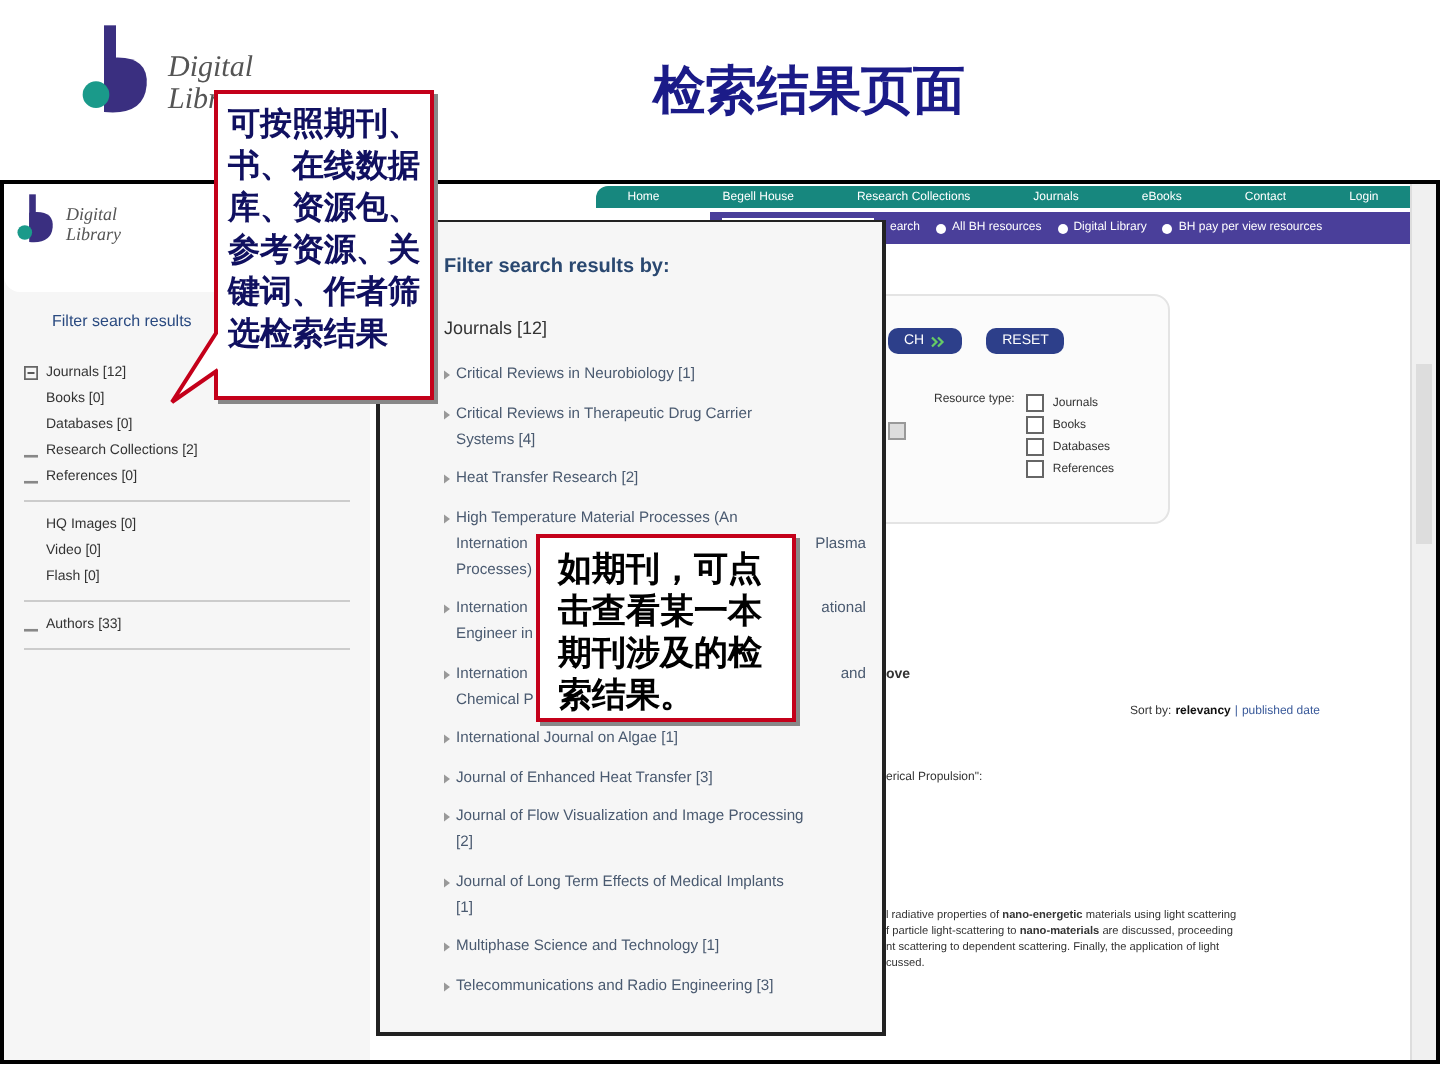 Image resolution: width=1440 pixels, height=1080 pixels. Describe the element at coordinates (809, 93) in the screenshot. I see `slide-title: 检索结果页面` at that location.